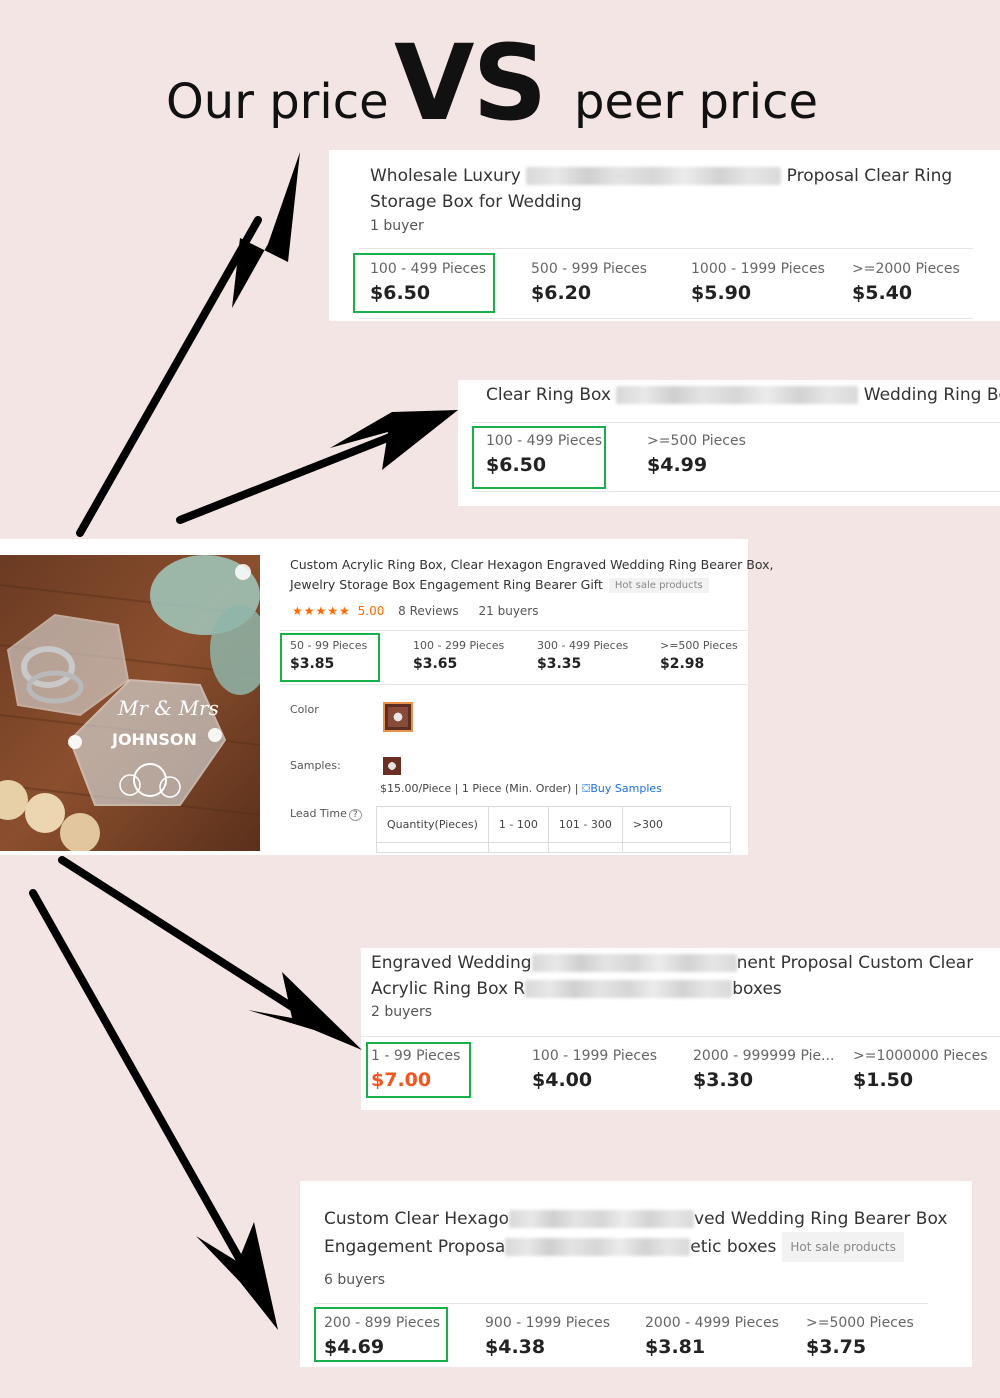  I want to click on table-header-cell: 1 - 100, so click(518, 824).